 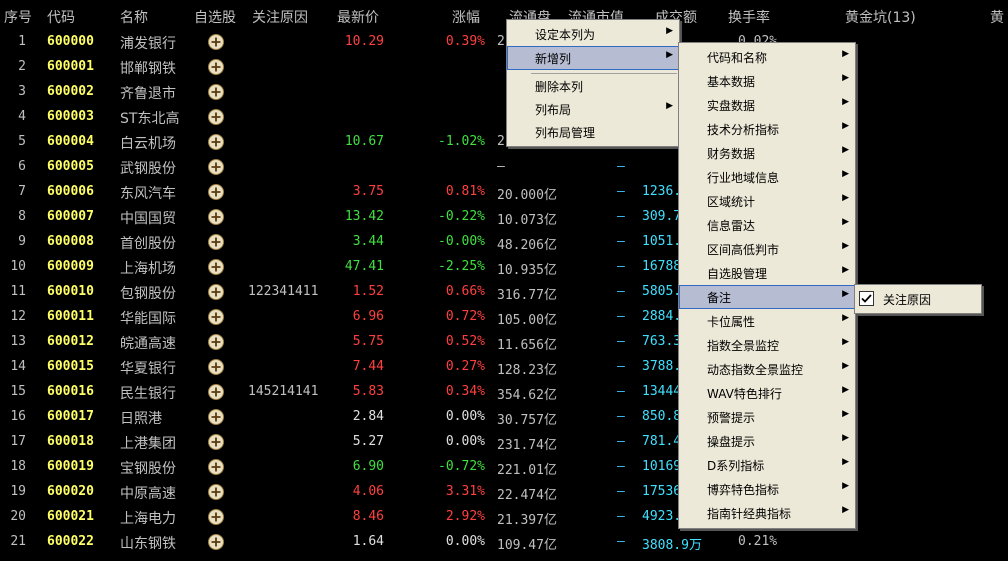 I want to click on row-change: 0.52%, so click(x=465, y=341).